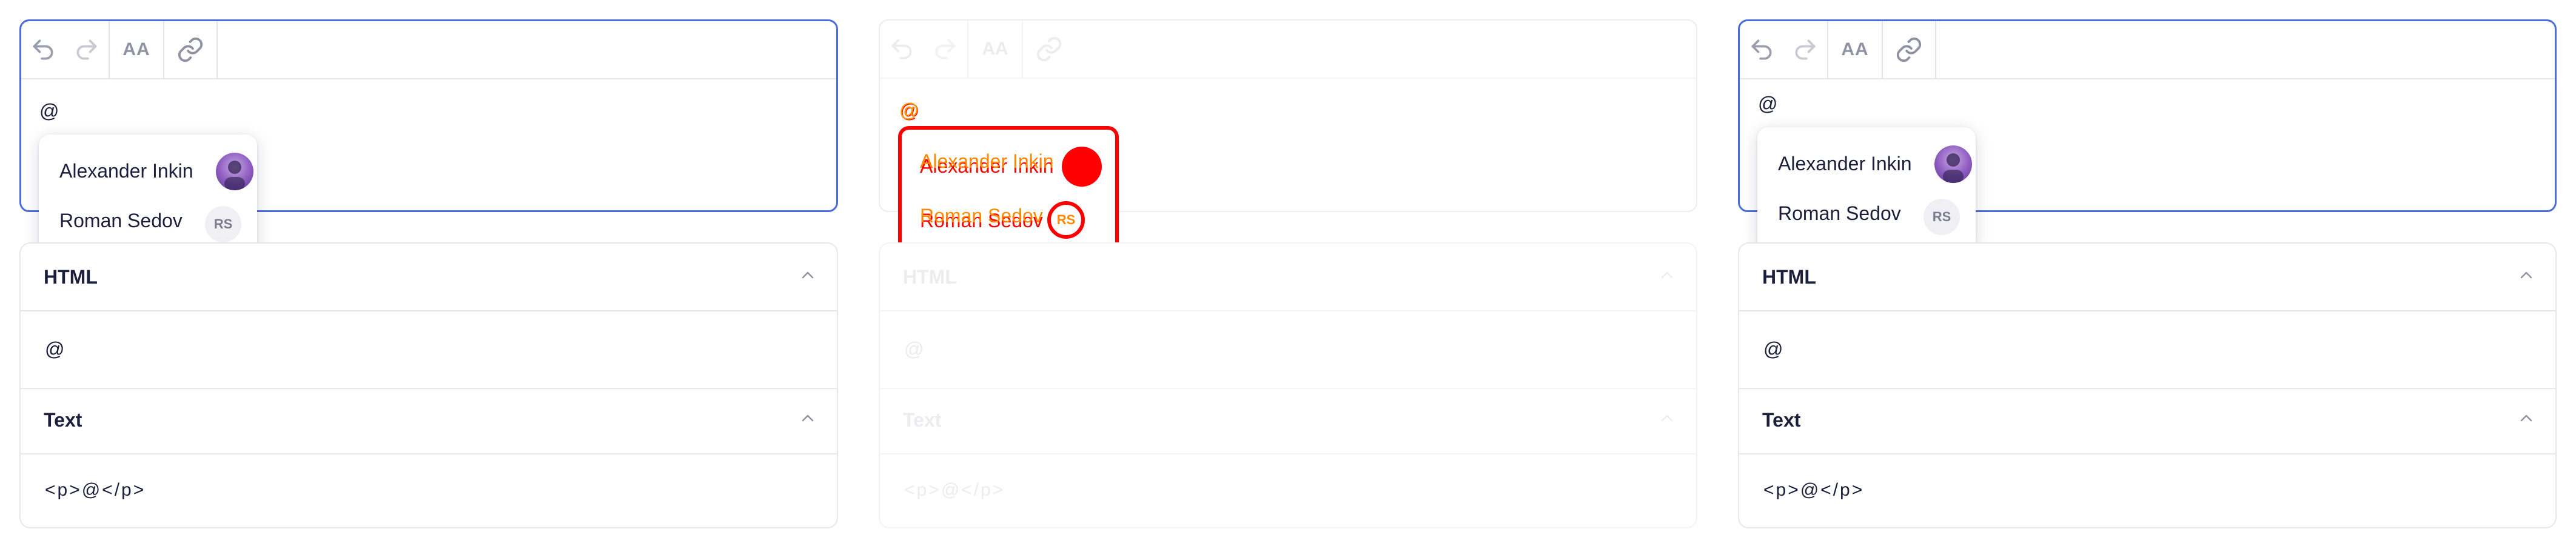 This screenshot has width=2576, height=549. What do you see at coordinates (1066, 220) in the screenshot?
I see `diff-avatar-initials: RS` at bounding box center [1066, 220].